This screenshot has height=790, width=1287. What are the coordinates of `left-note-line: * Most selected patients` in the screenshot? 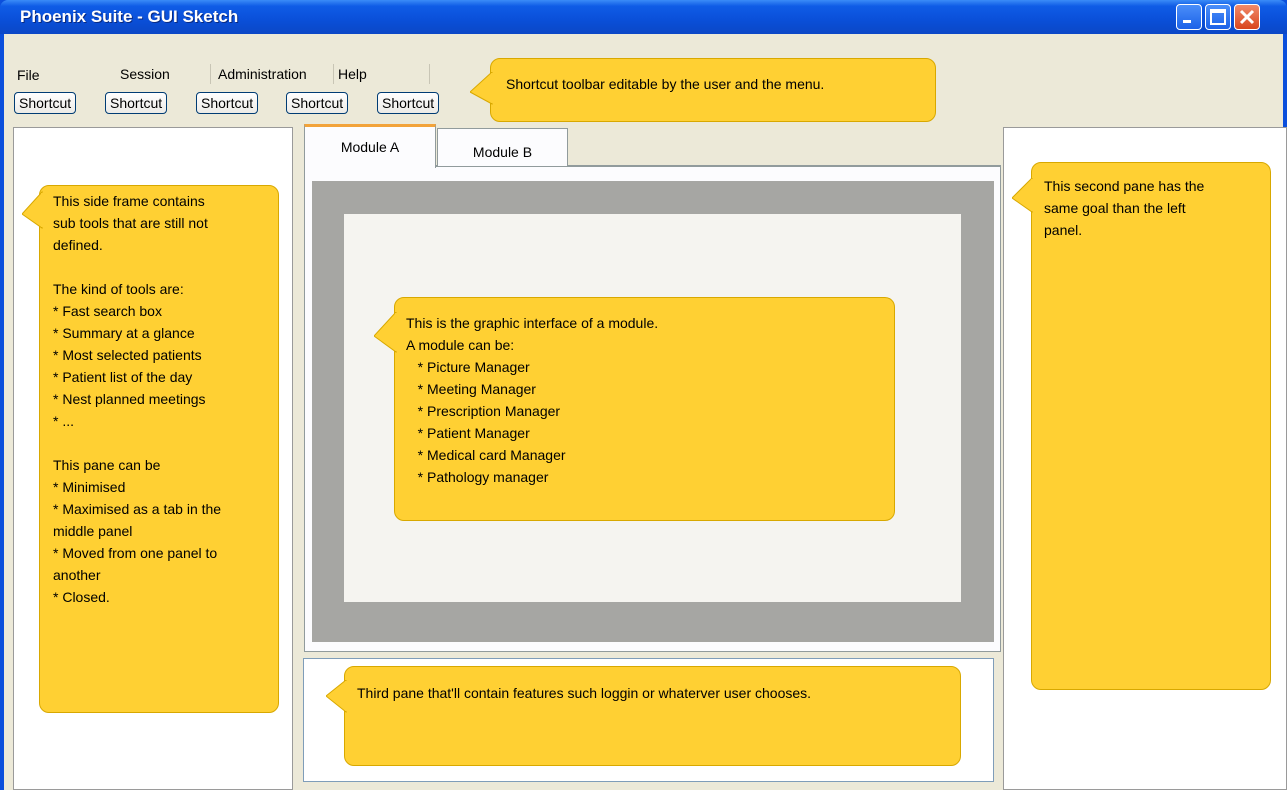 It's located at (127, 355).